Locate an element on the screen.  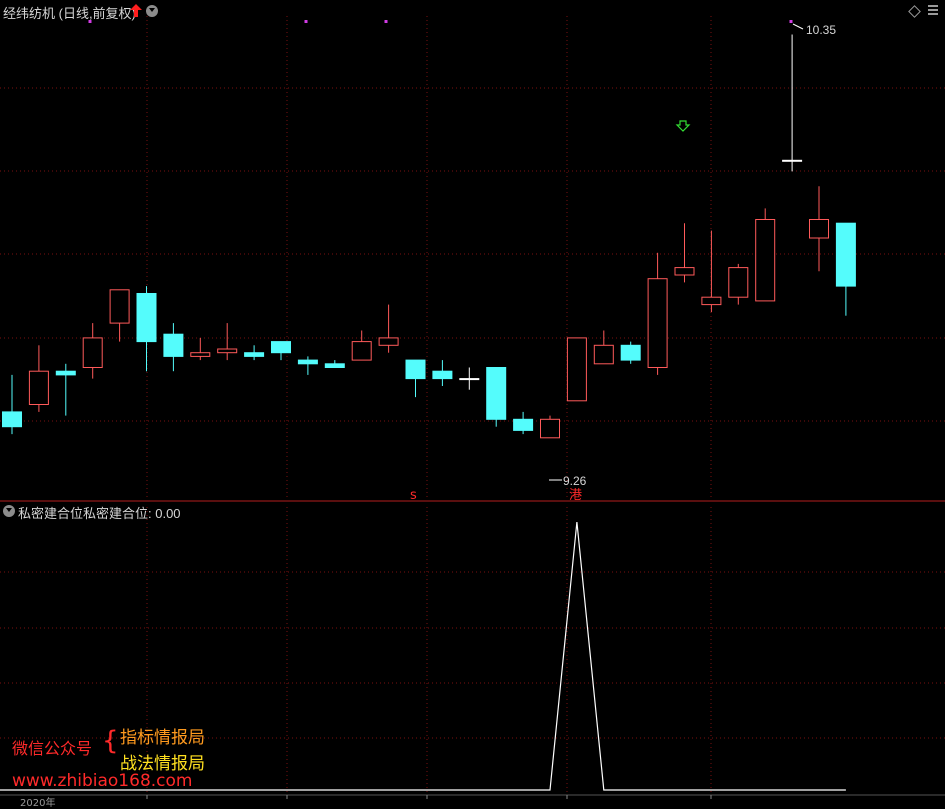
low-price-label: 9.26 is located at coordinates (575, 481).